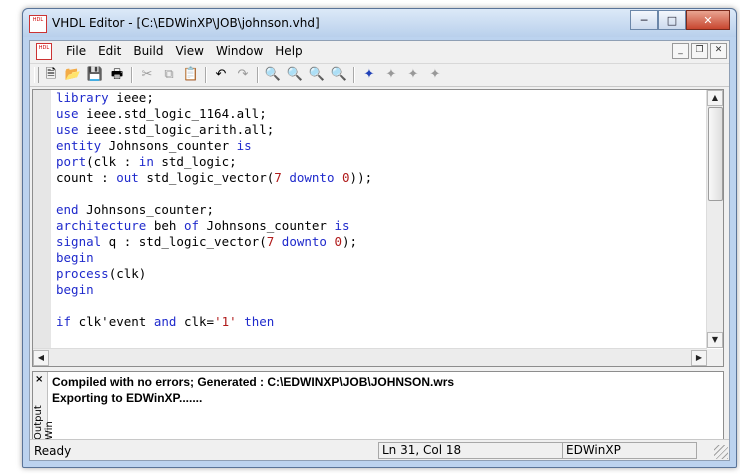 The image size is (740, 474). Describe the element at coordinates (82, 97) in the screenshot. I see `code-keyword: library` at that location.